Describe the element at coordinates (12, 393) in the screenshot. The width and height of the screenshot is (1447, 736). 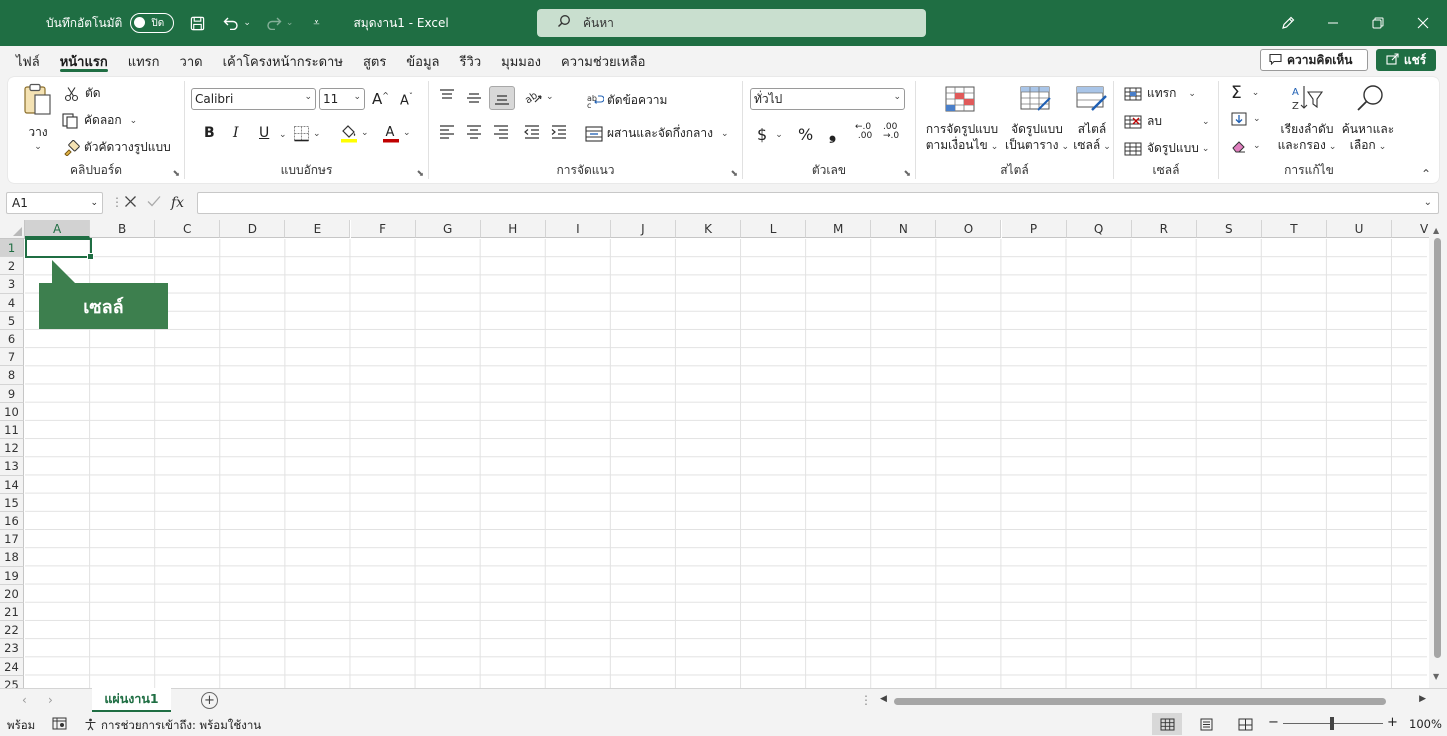
I see `row-header: 9` at that location.